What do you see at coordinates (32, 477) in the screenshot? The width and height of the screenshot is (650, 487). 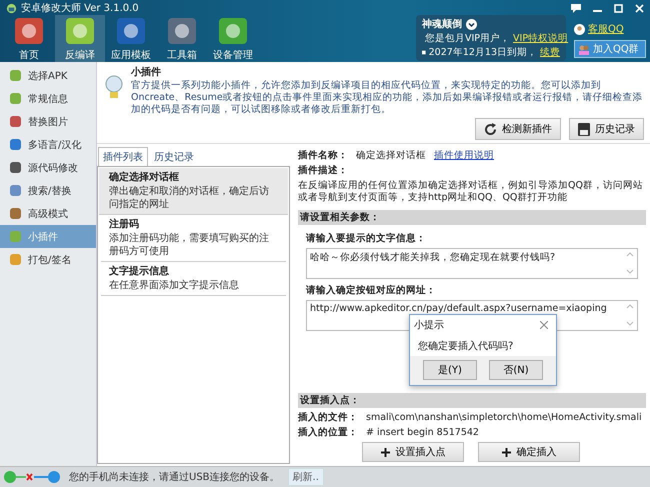 I see `connection-drawing` at bounding box center [32, 477].